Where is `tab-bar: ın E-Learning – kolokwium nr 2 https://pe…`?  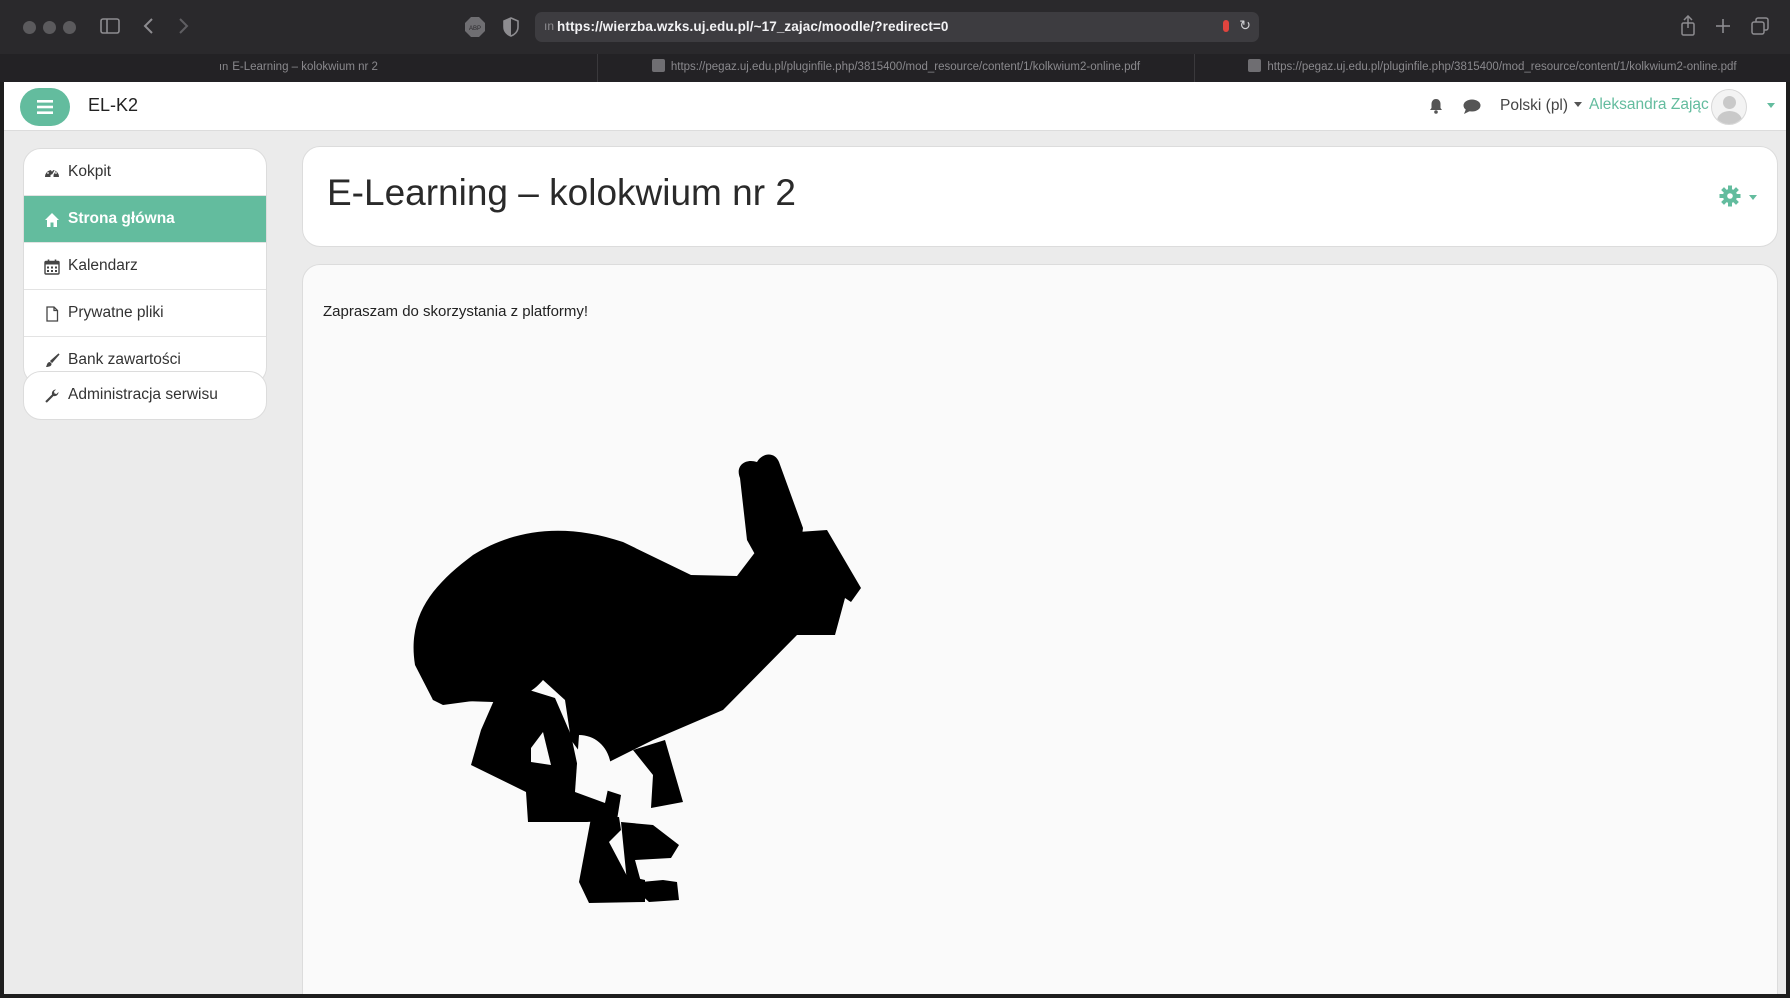 tab-bar: ın E-Learning – kolokwium nr 2 https://pe… is located at coordinates (895, 68).